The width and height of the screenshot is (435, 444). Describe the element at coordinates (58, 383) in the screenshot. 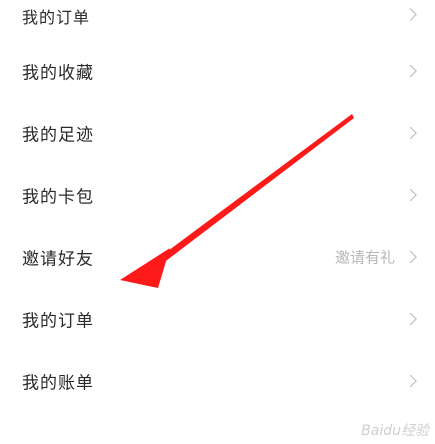

I see `menu-item-label: 我的账单` at that location.